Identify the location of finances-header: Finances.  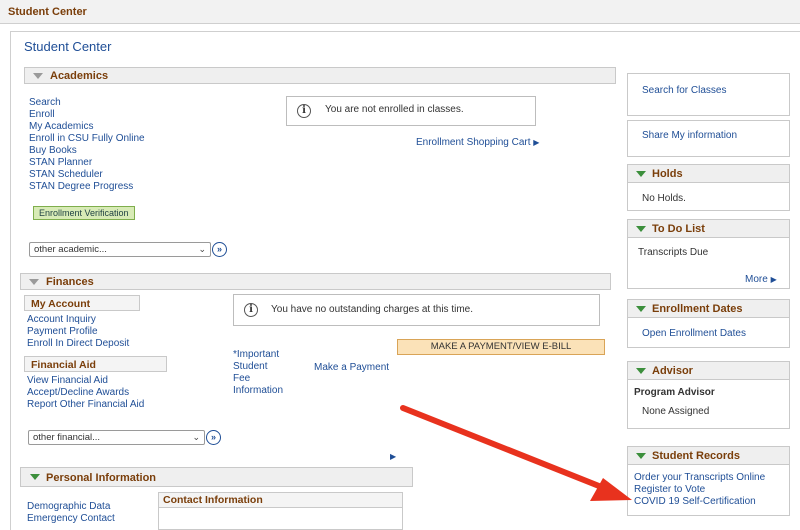
(315, 281).